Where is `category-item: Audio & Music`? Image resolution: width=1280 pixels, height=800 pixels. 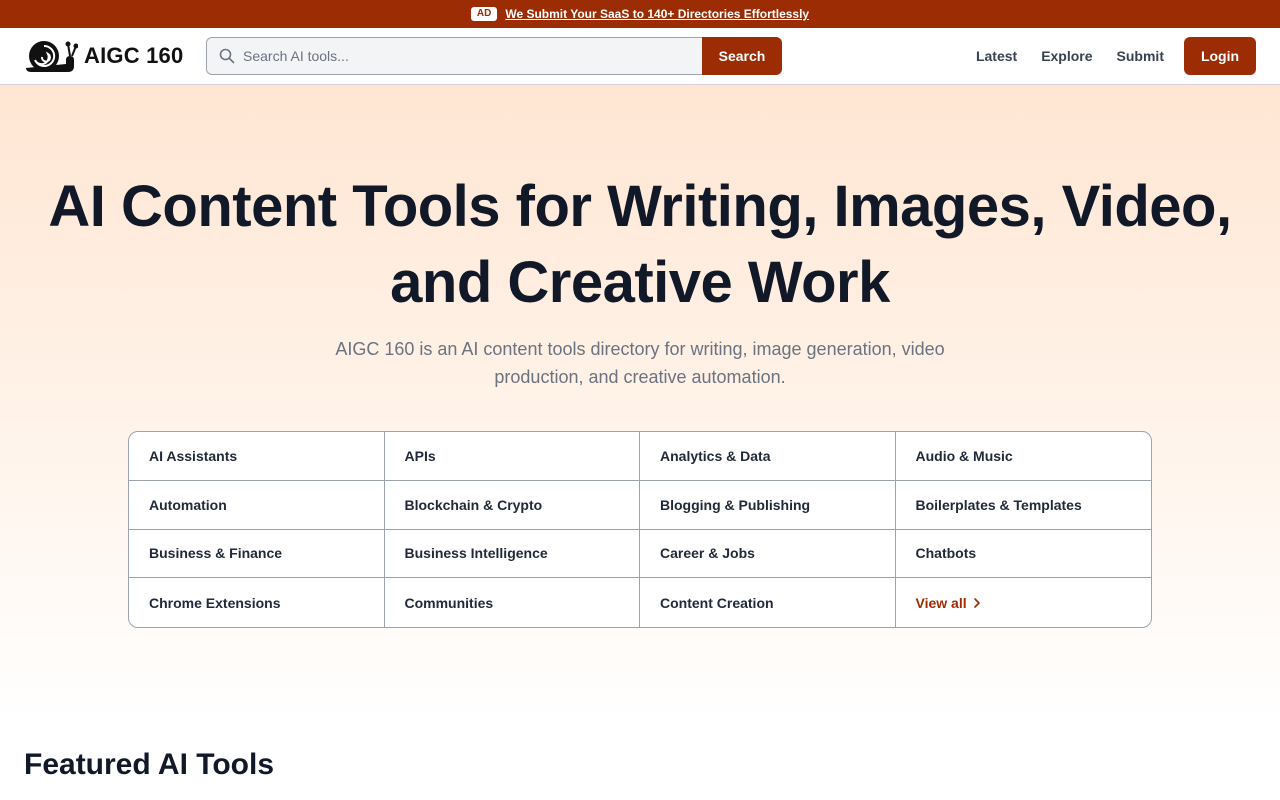
category-item: Audio & Music is located at coordinates (1023, 456).